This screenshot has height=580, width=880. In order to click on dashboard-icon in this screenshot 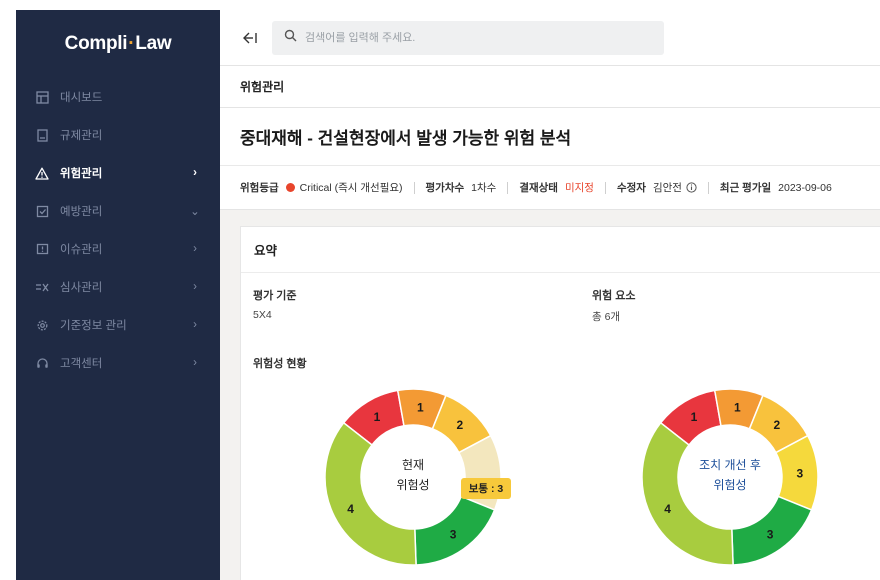, I will do `click(42, 97)`.